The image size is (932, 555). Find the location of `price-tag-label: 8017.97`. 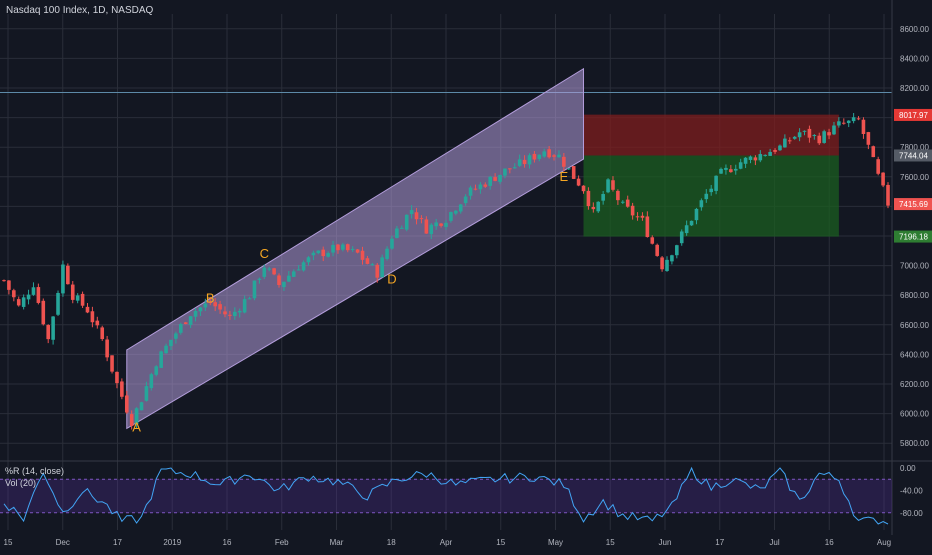

price-tag-label: 8017.97 is located at coordinates (913, 115).